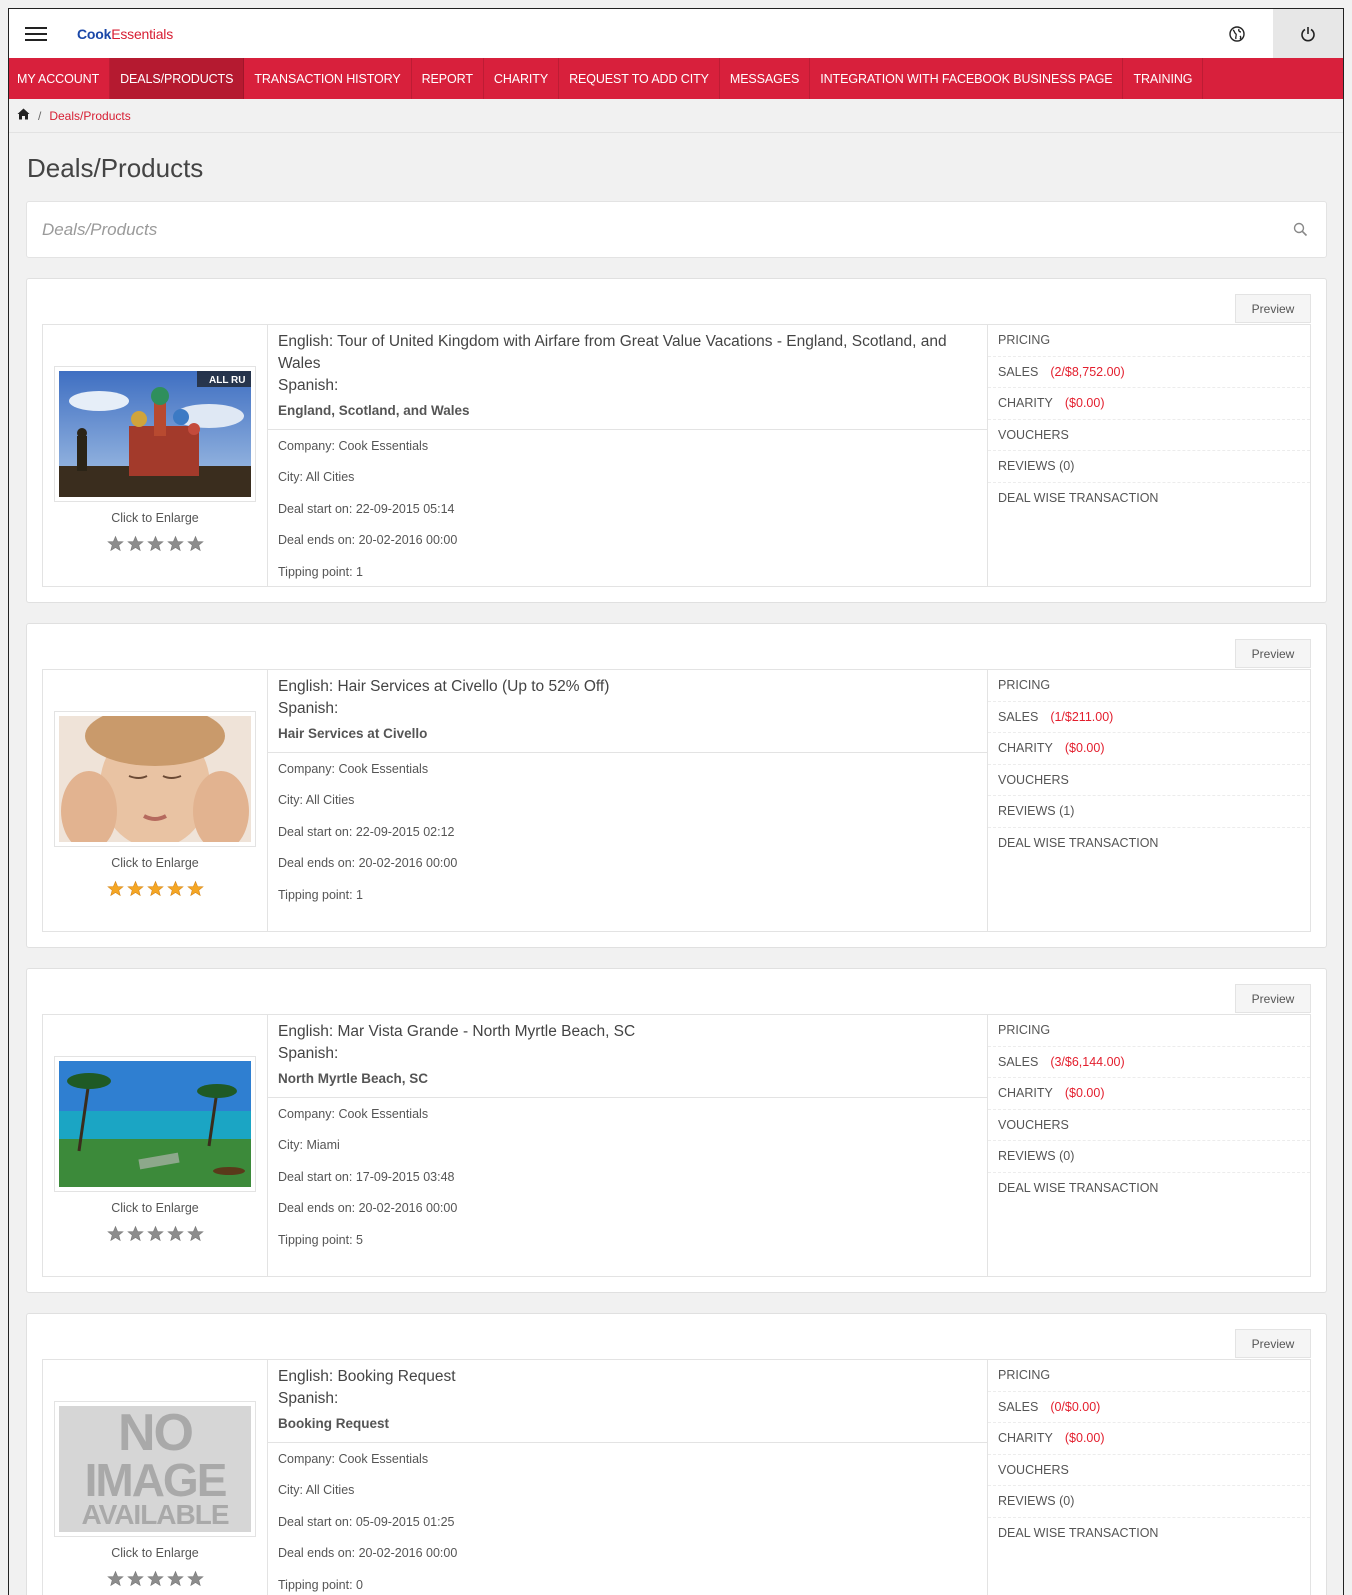 Image resolution: width=1352 pixels, height=1595 pixels. I want to click on deal-start-date: Deal start on: 17-09-2015 03:48, so click(366, 1176).